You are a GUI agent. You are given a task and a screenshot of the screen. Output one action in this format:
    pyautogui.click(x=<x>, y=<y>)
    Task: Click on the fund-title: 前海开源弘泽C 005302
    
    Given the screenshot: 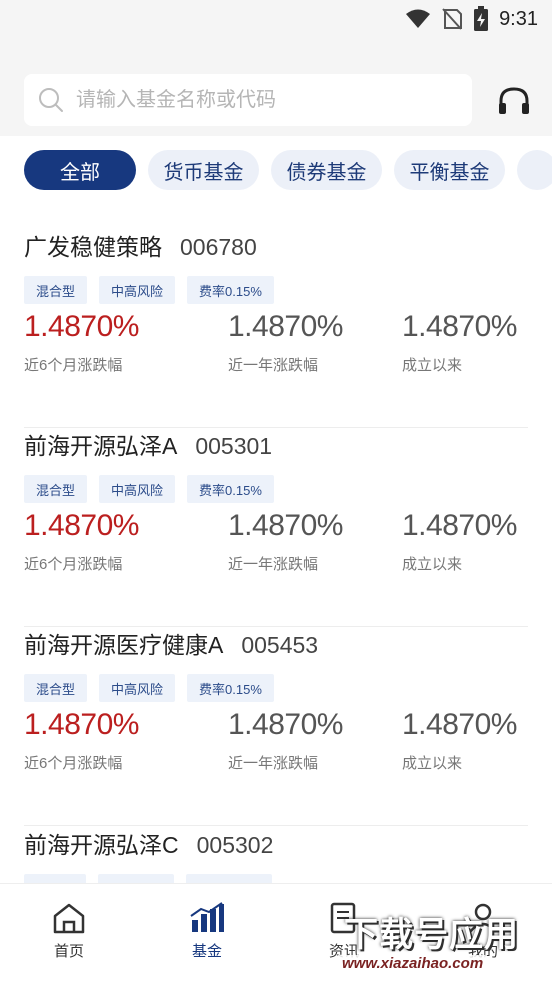 What is the action you would take?
    pyautogui.click(x=148, y=843)
    